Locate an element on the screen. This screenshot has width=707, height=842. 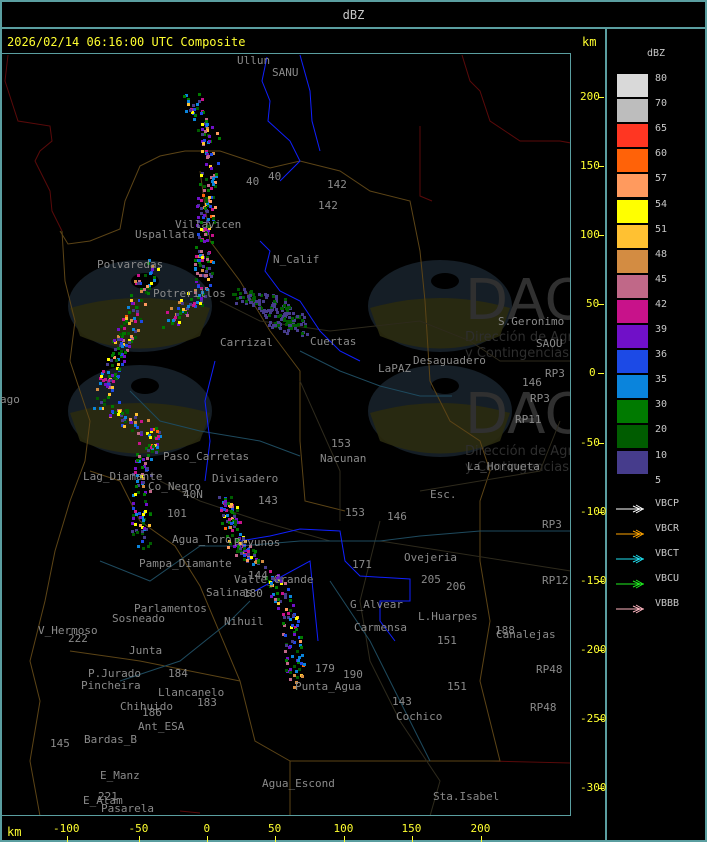
place-label: Pampa_Diamante is located at coordinates (185, 563).